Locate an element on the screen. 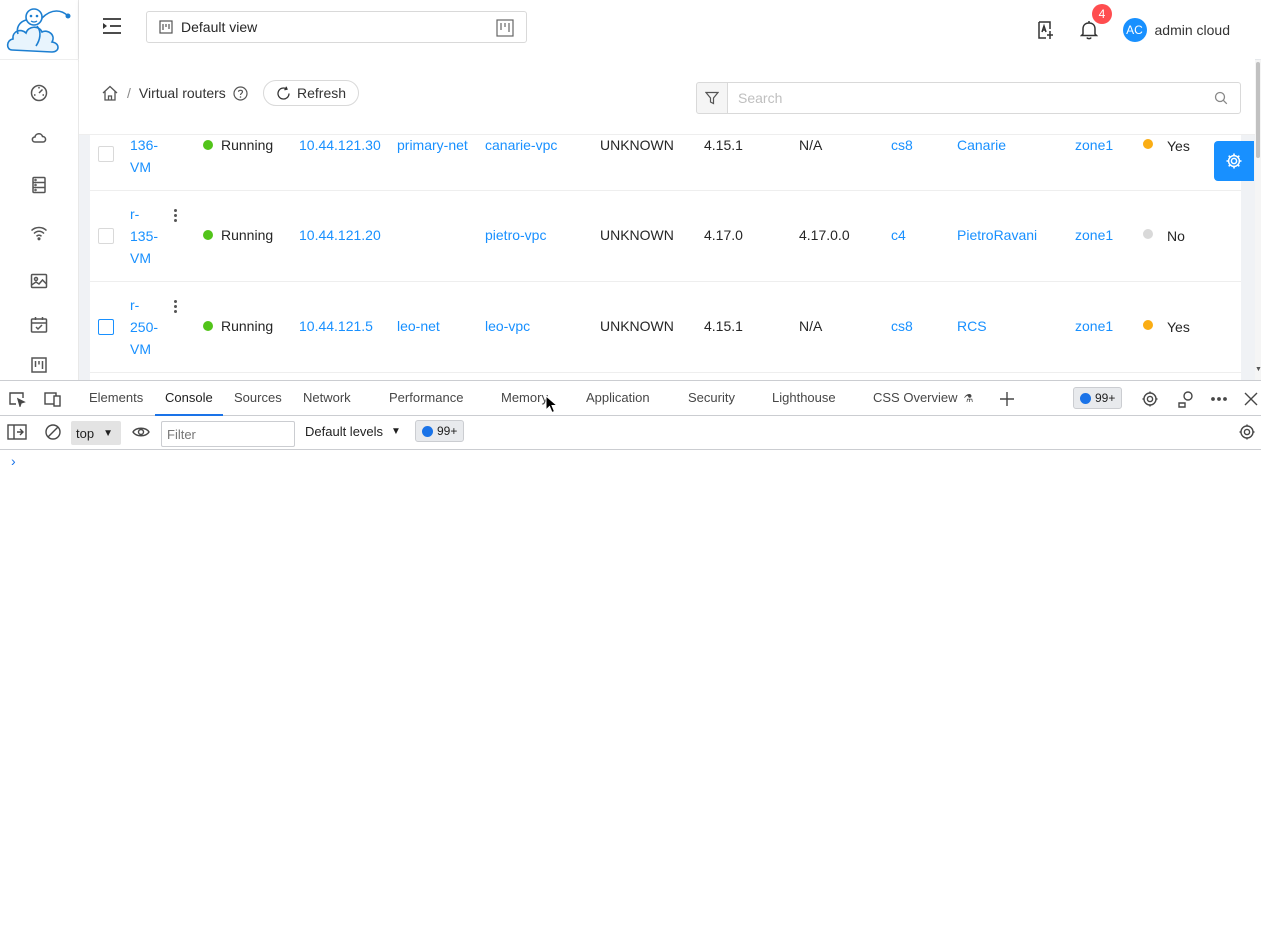 This screenshot has width=1261, height=945. filter-icon is located at coordinates (712, 98).